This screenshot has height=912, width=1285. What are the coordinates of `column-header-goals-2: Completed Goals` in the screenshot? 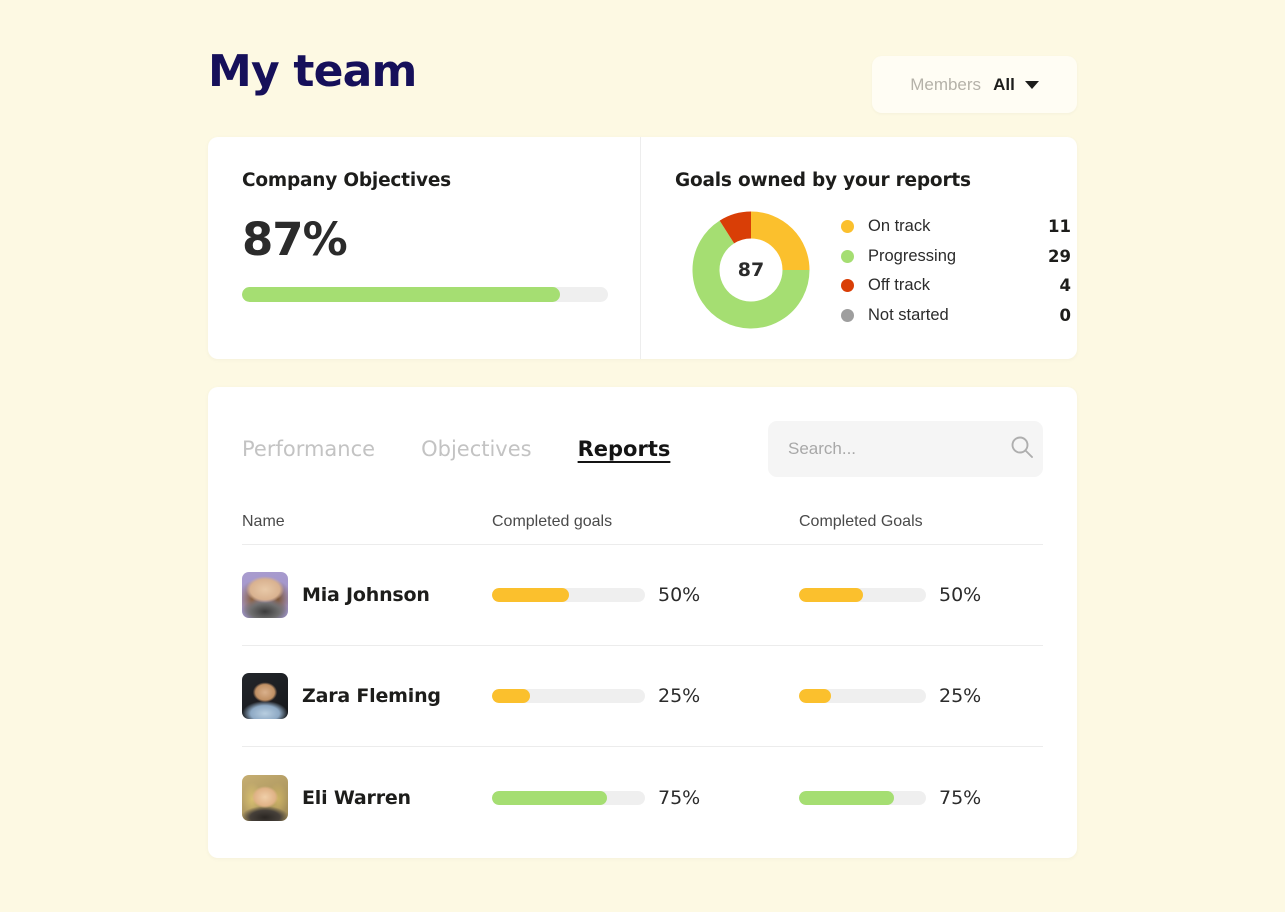 It's located at (861, 521).